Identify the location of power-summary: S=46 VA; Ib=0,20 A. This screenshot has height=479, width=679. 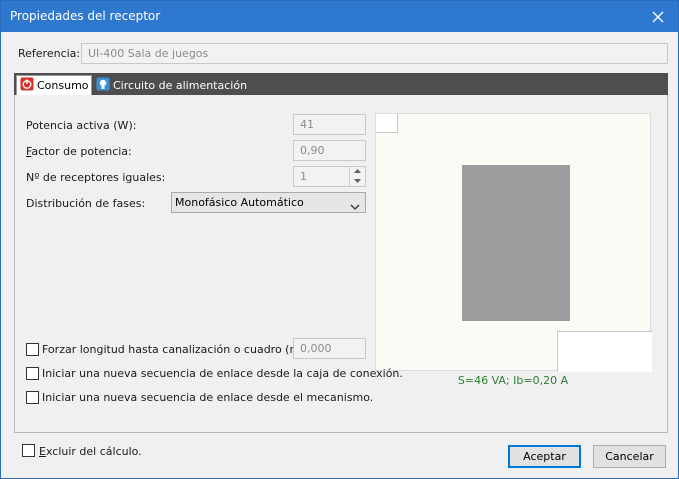
(513, 380).